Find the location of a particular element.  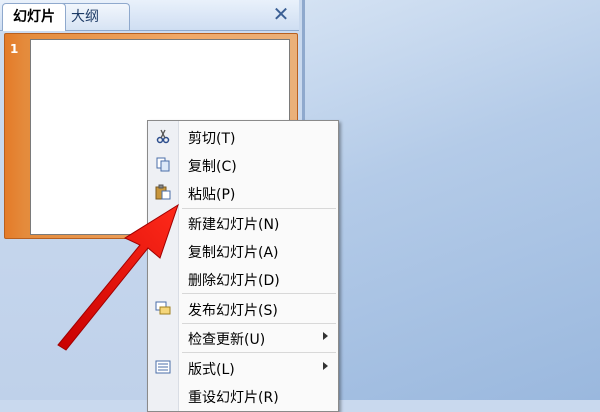

menu-item-cut: 剪切(T) is located at coordinates (243, 136).